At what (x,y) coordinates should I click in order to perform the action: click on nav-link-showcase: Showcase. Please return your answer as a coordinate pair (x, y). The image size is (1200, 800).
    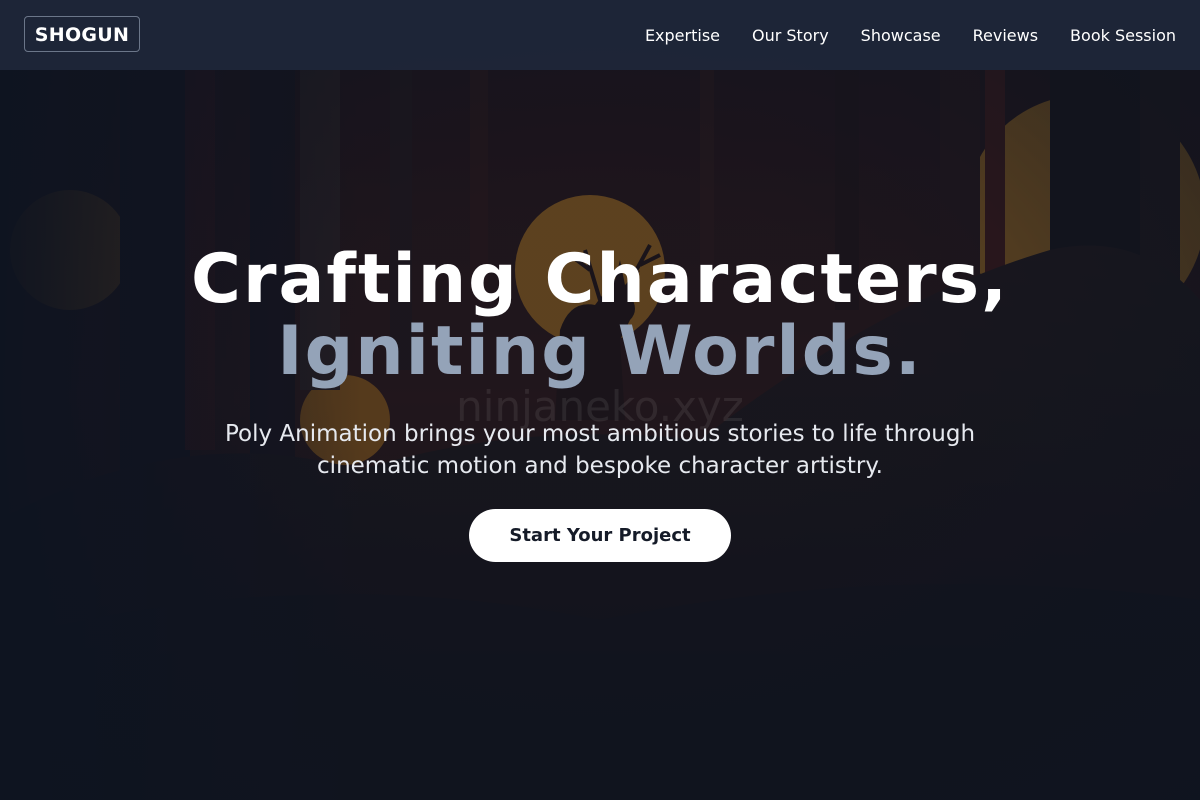
    Looking at the image, I should click on (901, 35).